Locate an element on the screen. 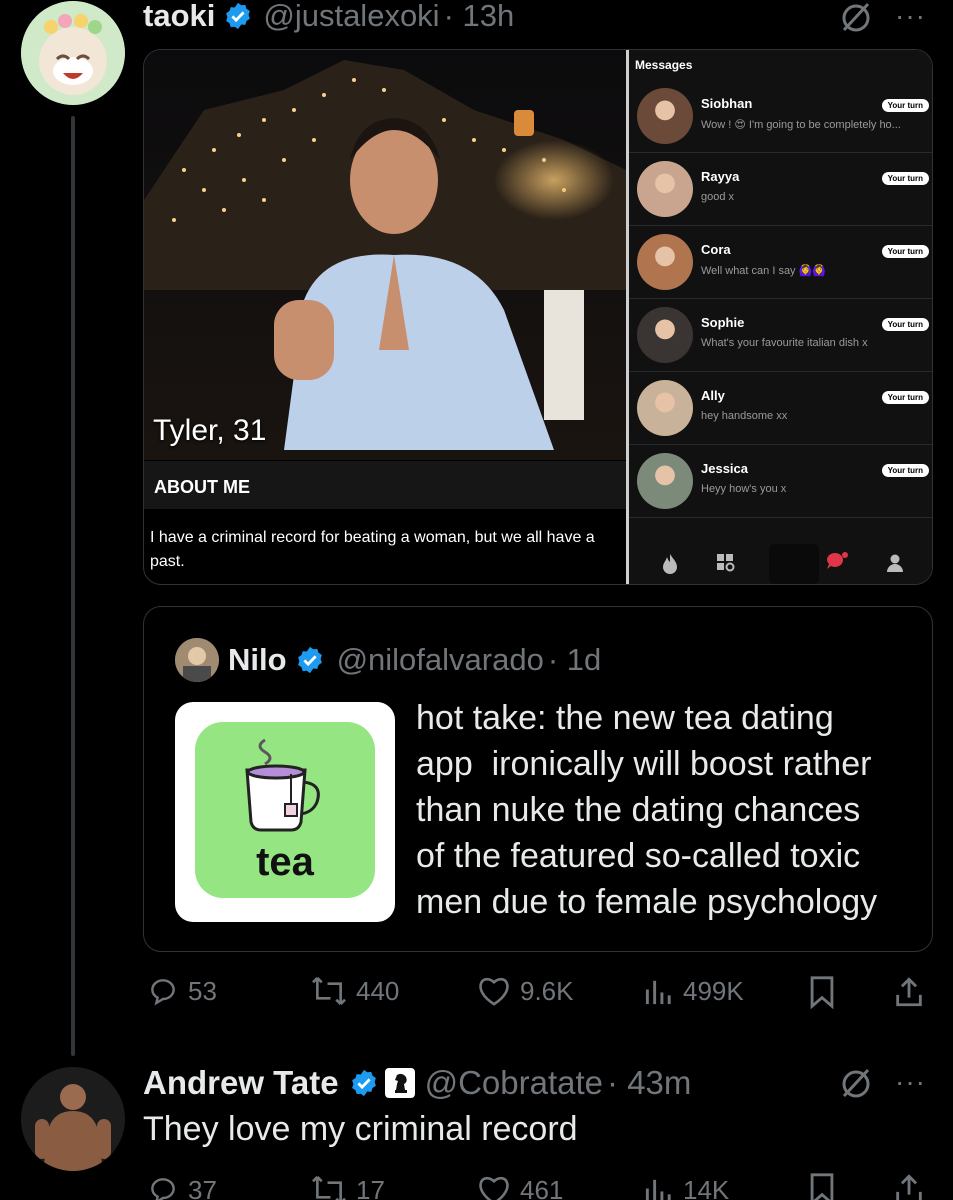 The width and height of the screenshot is (953, 1200). quote-handle: @nilofalvarado is located at coordinates (440, 660).